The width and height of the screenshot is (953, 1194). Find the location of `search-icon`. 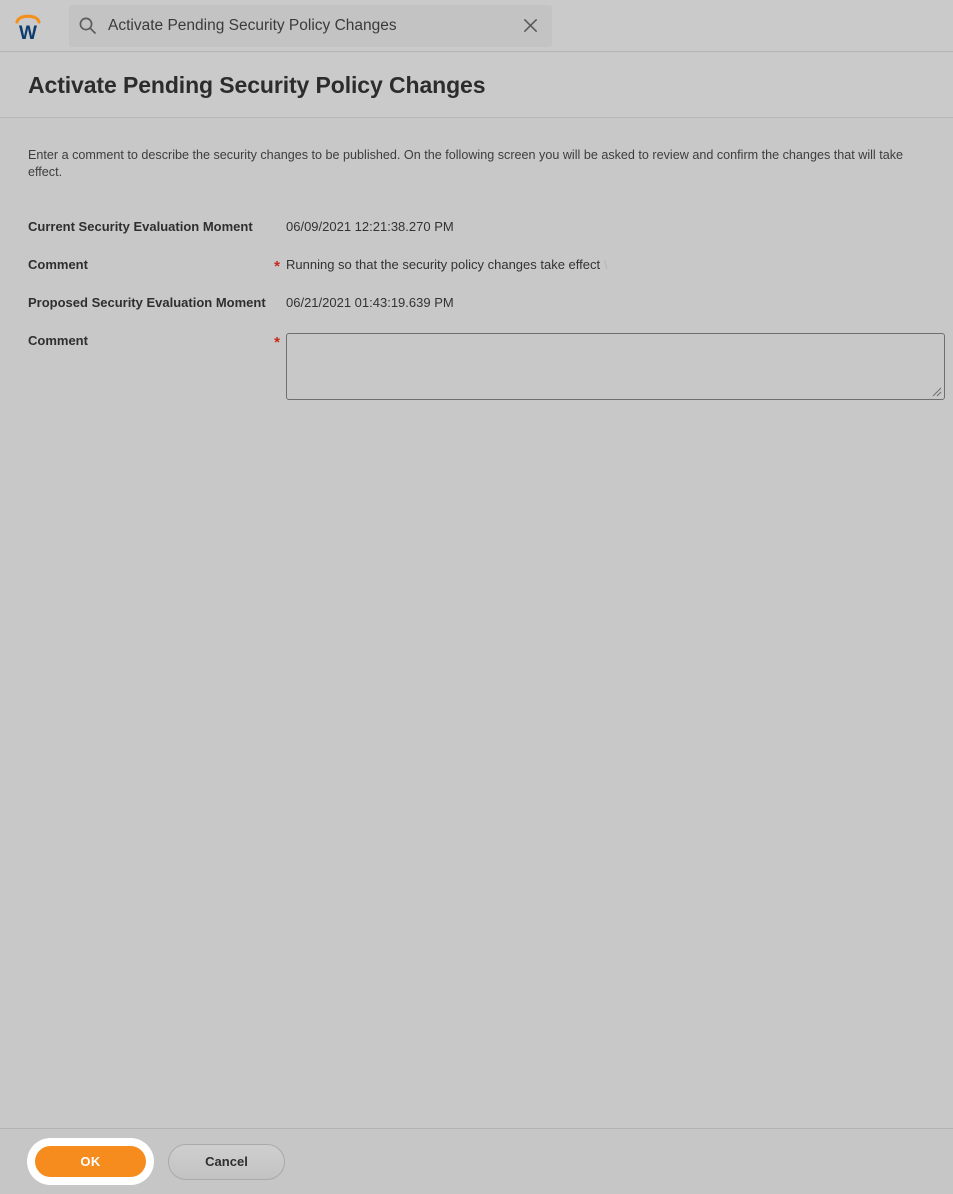

search-icon is located at coordinates (87, 26).